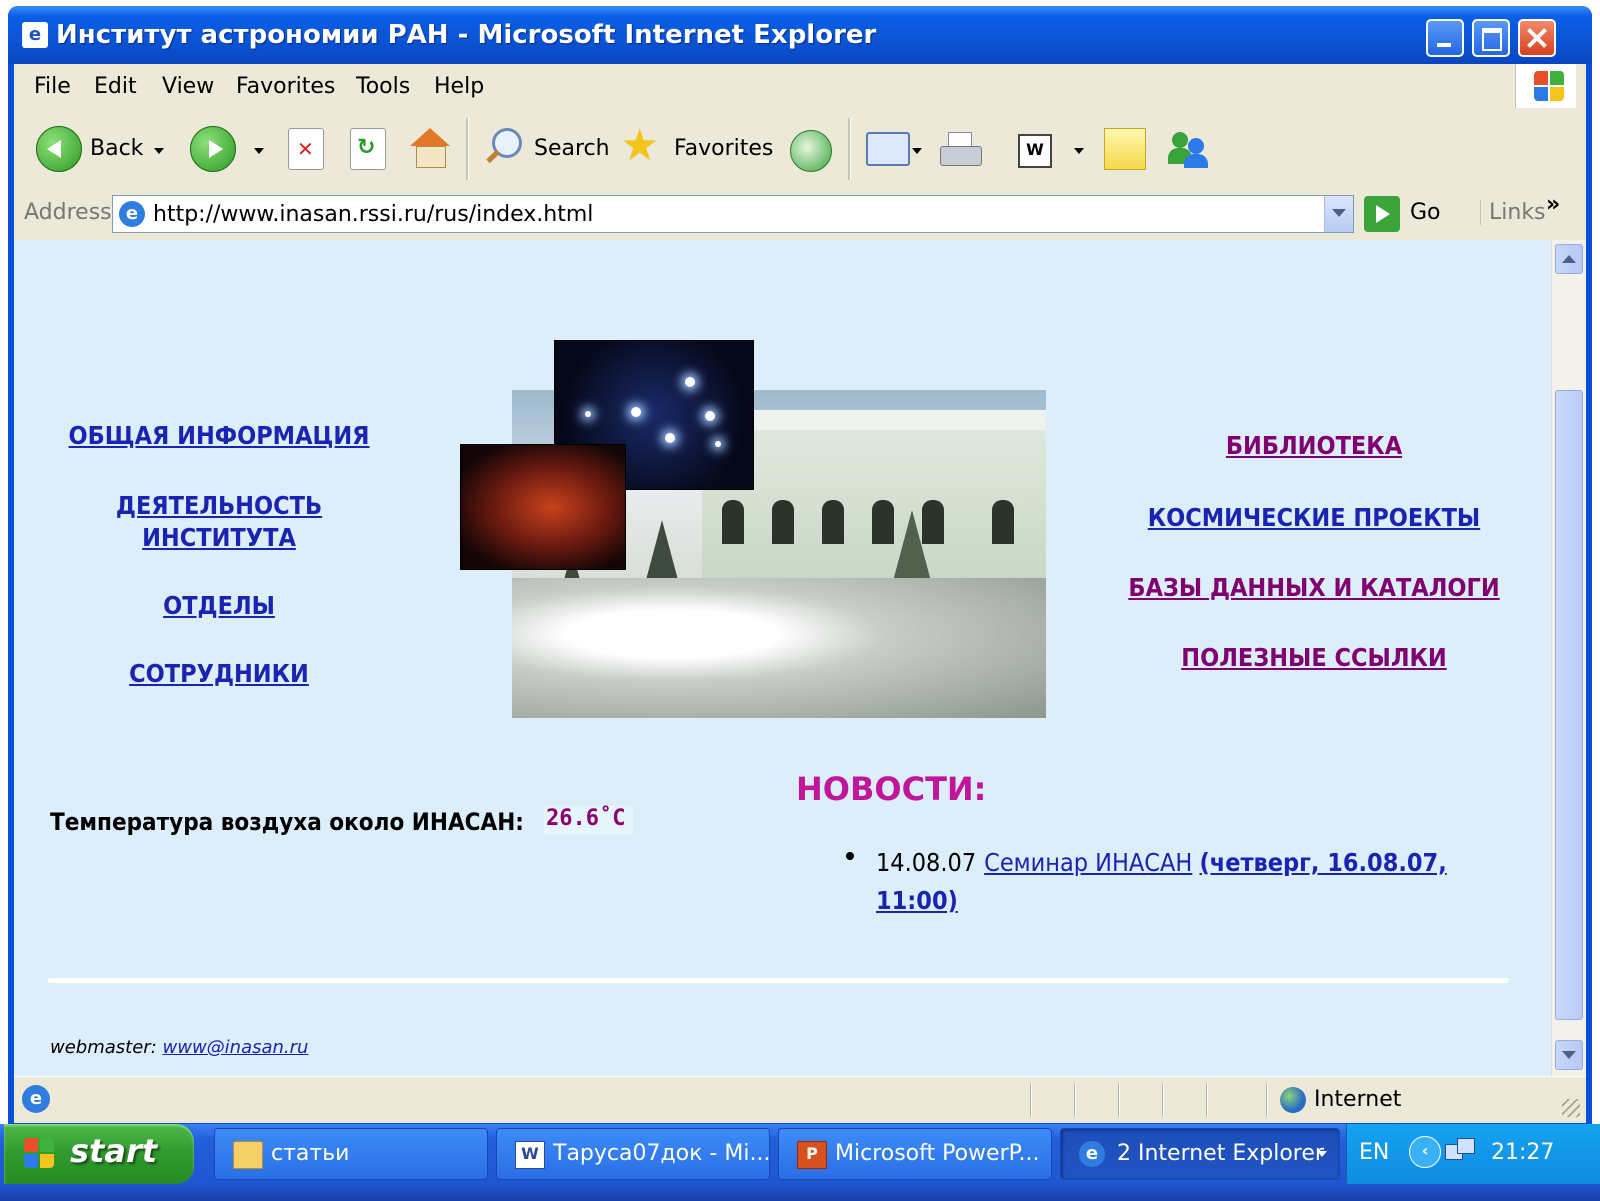 Image resolution: width=1600 pixels, height=1201 pixels. What do you see at coordinates (68, 212) in the screenshot?
I see `address-label: Address` at bounding box center [68, 212].